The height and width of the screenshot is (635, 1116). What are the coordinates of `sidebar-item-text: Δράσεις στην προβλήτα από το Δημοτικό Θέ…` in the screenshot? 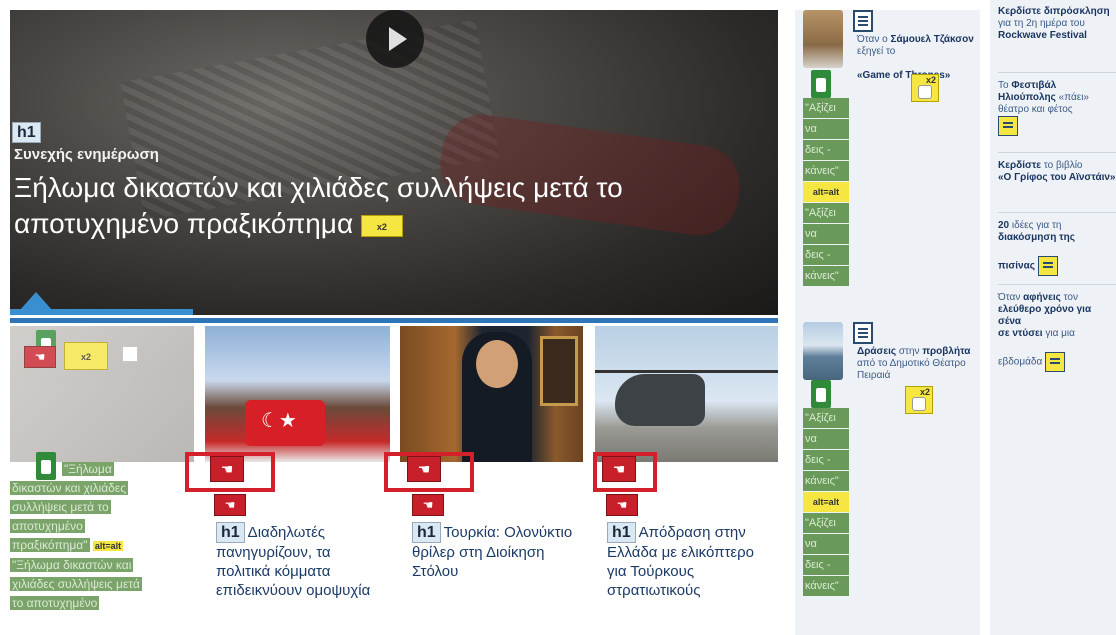 It's located at (914, 363).